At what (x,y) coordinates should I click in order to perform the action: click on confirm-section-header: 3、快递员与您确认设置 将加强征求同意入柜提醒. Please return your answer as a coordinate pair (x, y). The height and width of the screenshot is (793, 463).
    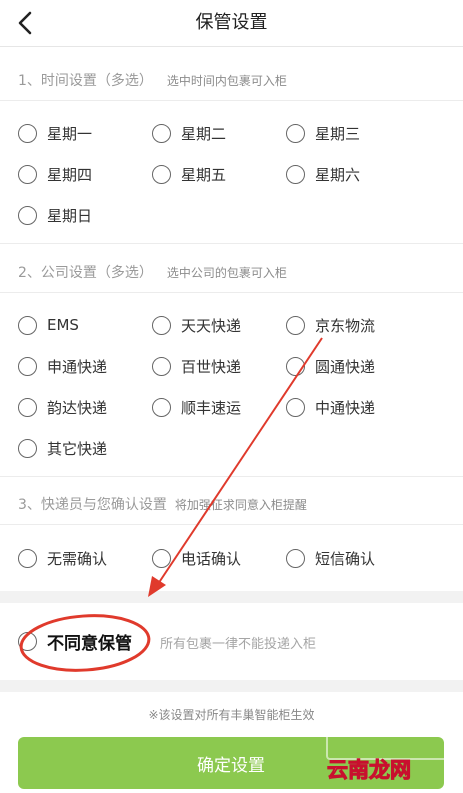
    Looking at the image, I should click on (162, 504).